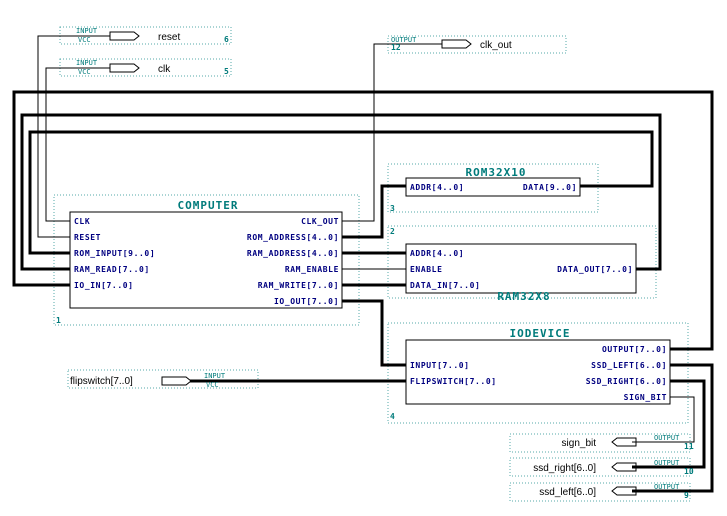 The image size is (727, 516). What do you see at coordinates (73, 136) in the screenshot?
I see `reset-wire` at bounding box center [73, 136].